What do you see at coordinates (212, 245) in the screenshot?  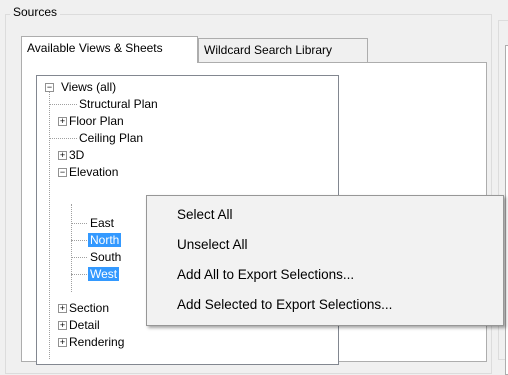 I see `menu-item-unselect-all: Unselect All` at bounding box center [212, 245].